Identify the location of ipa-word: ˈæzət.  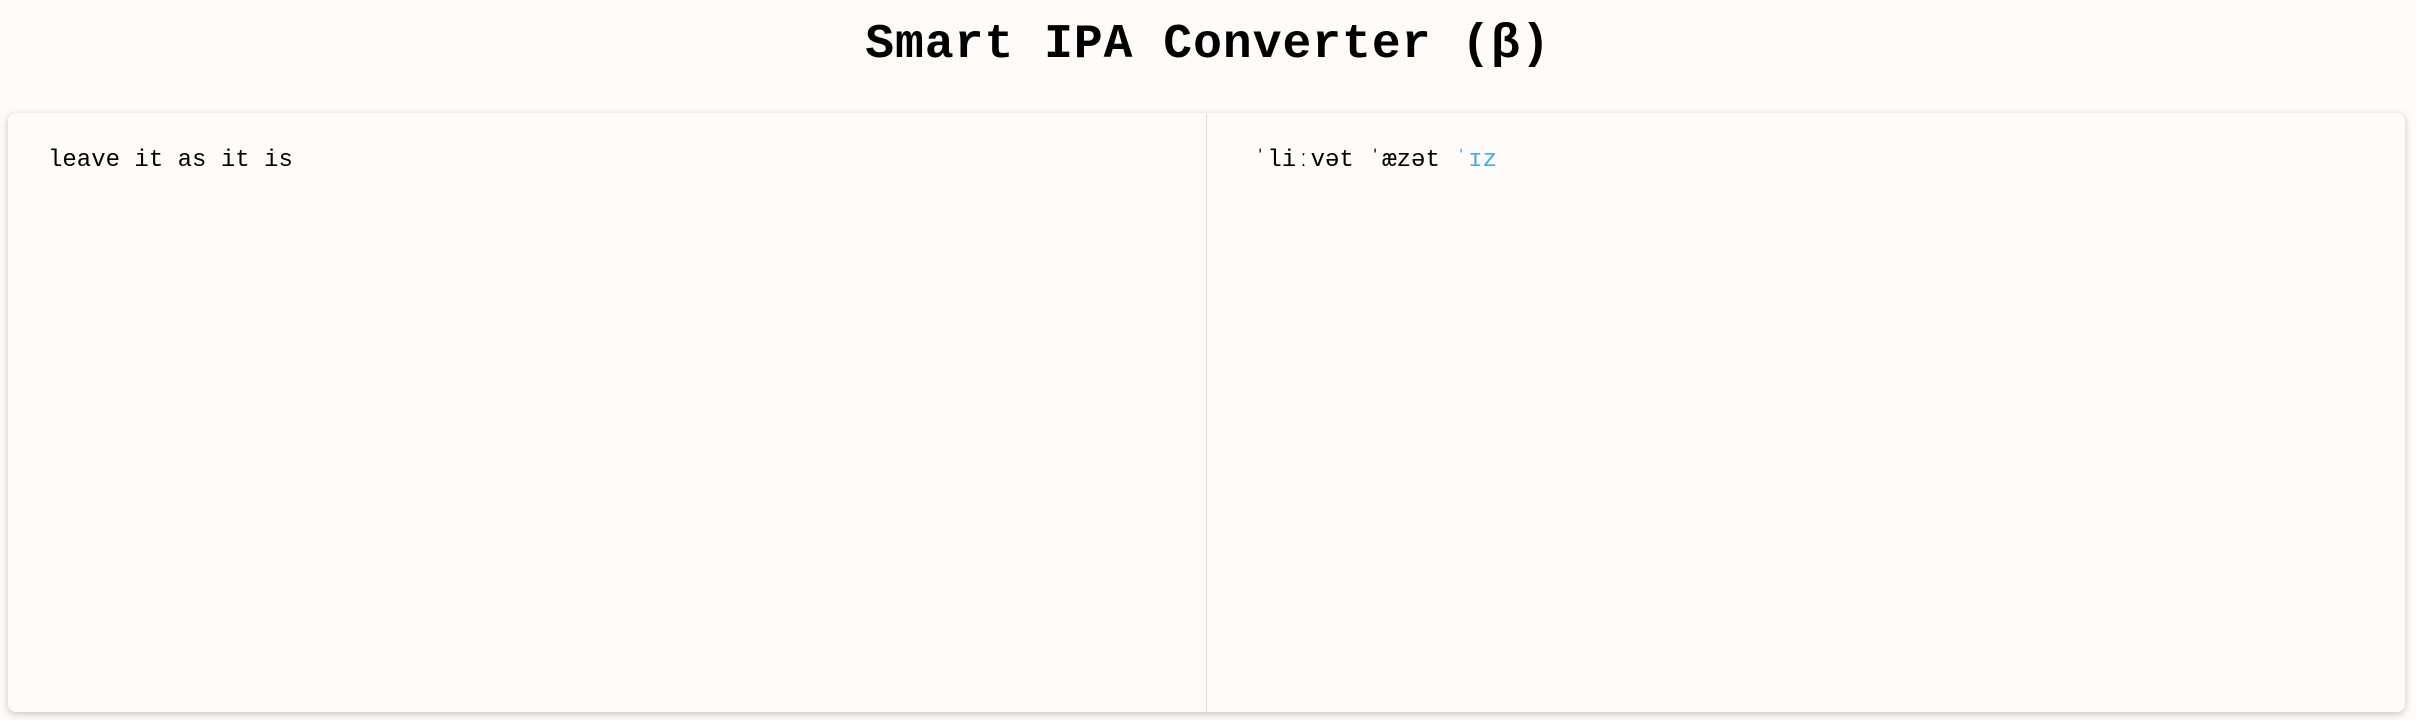
(1404, 160).